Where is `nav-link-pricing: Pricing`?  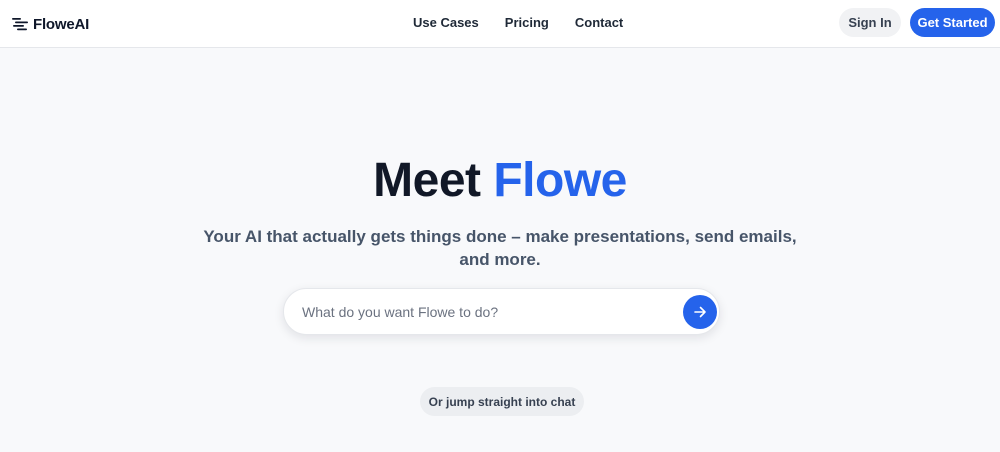 nav-link-pricing: Pricing is located at coordinates (527, 23).